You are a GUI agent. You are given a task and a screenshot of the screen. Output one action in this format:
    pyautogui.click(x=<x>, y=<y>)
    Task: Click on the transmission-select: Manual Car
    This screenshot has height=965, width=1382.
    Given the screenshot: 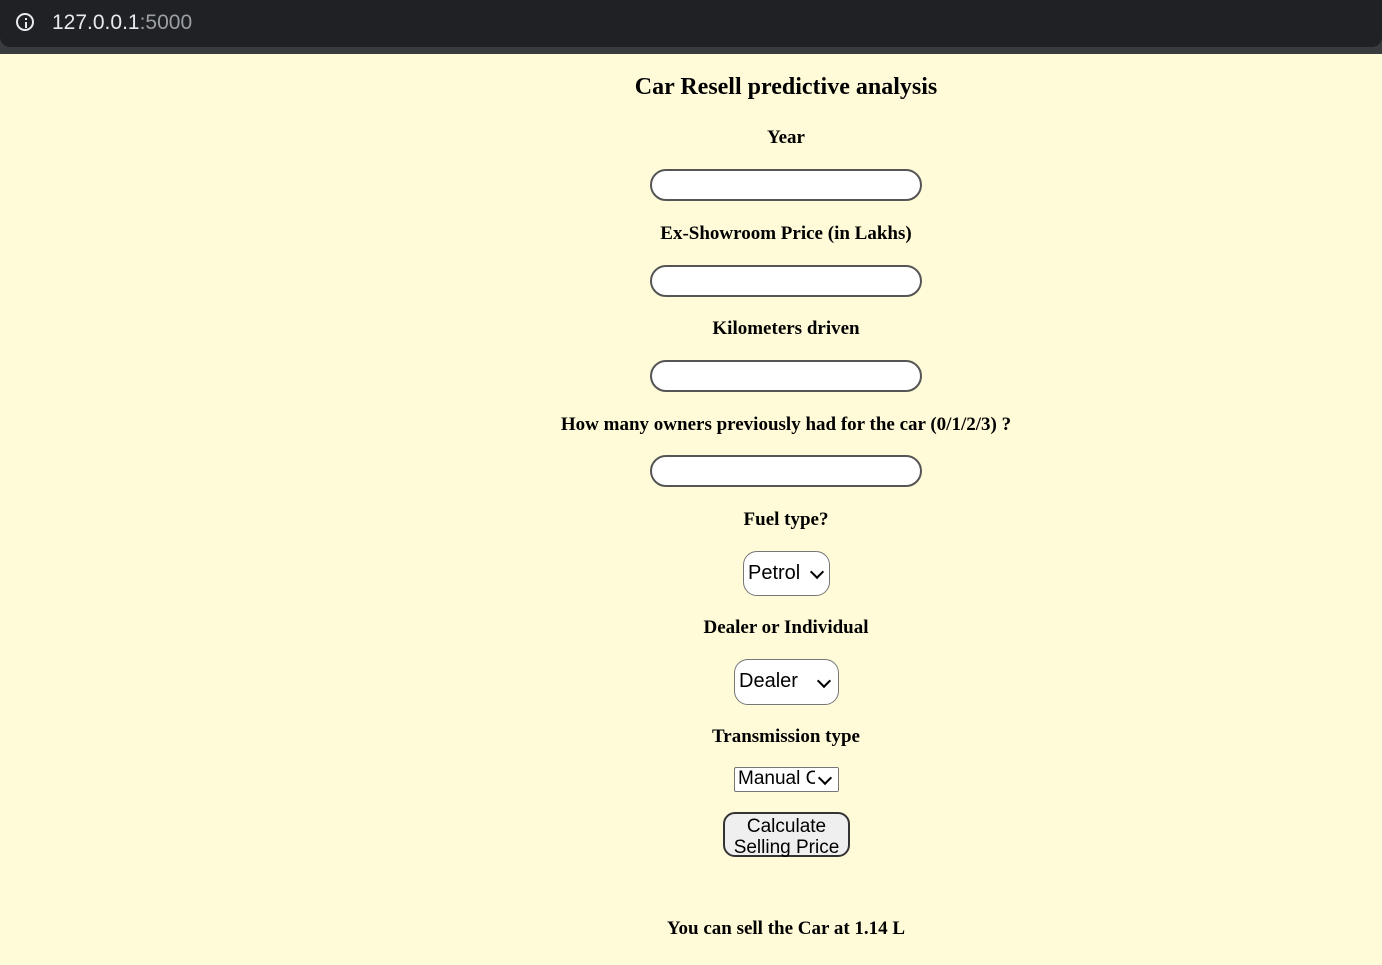 What is the action you would take?
    pyautogui.click(x=786, y=779)
    